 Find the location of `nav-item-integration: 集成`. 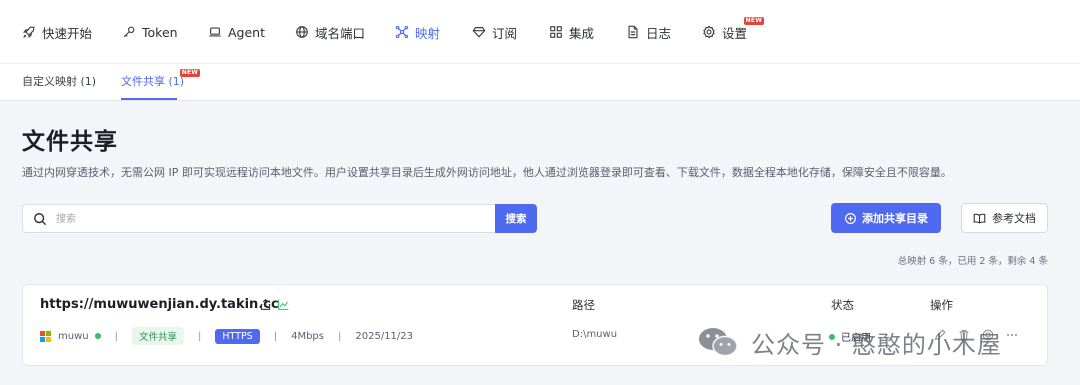

nav-item-integration: 集成 is located at coordinates (571, 32).